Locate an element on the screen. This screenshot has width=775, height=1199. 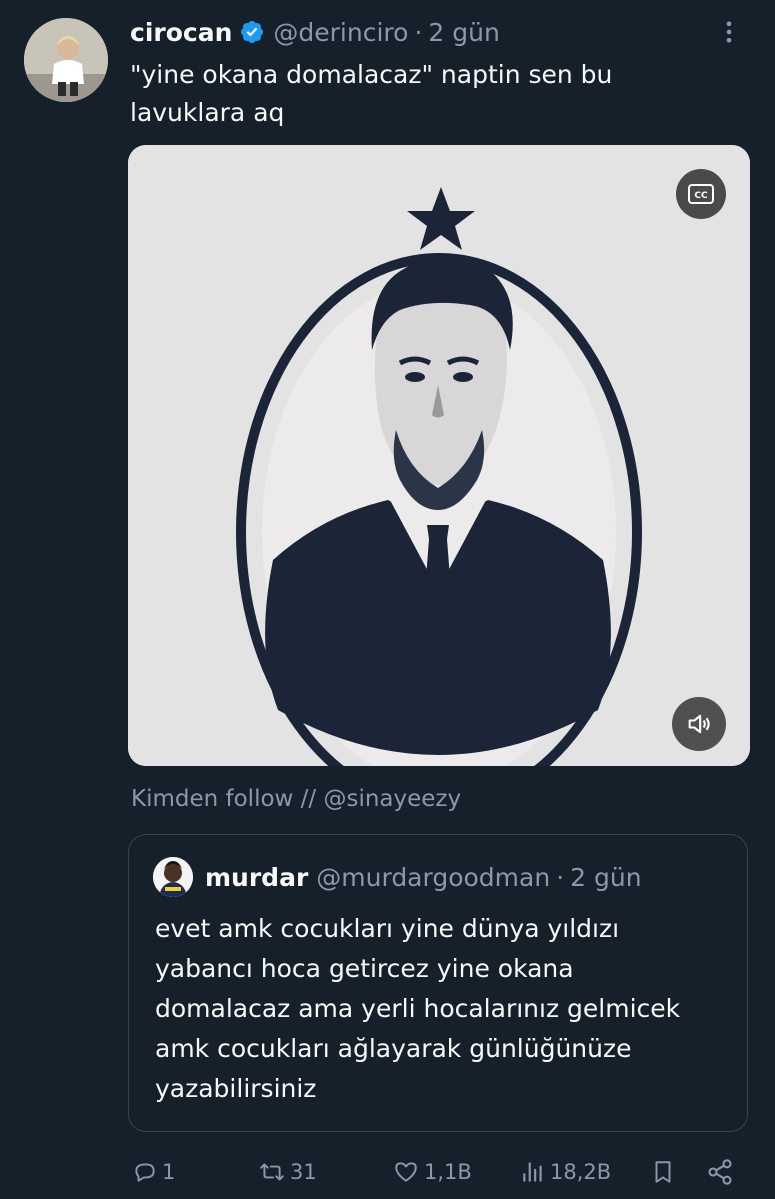
quoted-author-handle: @murdargoodman is located at coordinates (433, 877).